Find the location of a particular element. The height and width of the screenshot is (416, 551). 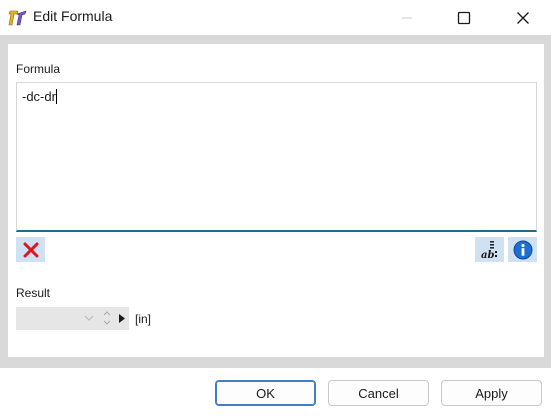

close-icon is located at coordinates (523, 17).